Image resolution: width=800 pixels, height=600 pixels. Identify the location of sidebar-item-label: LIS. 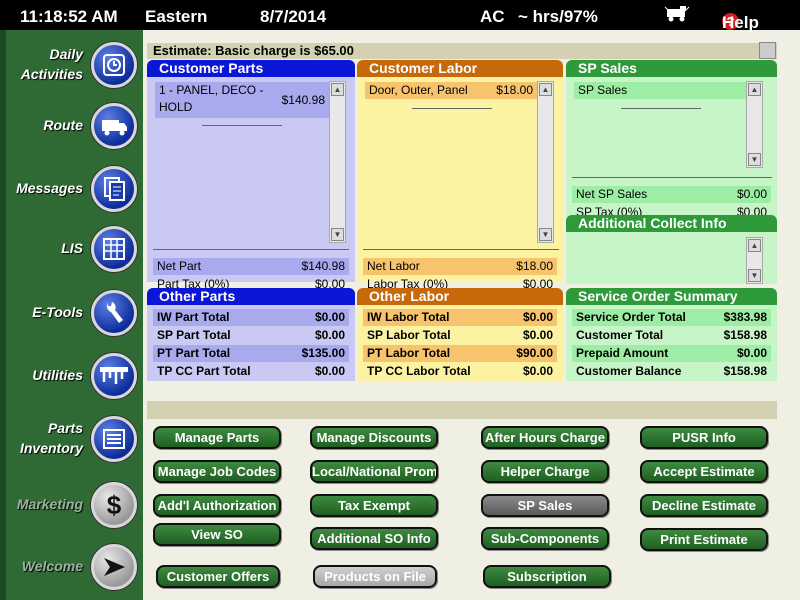
(72, 248).